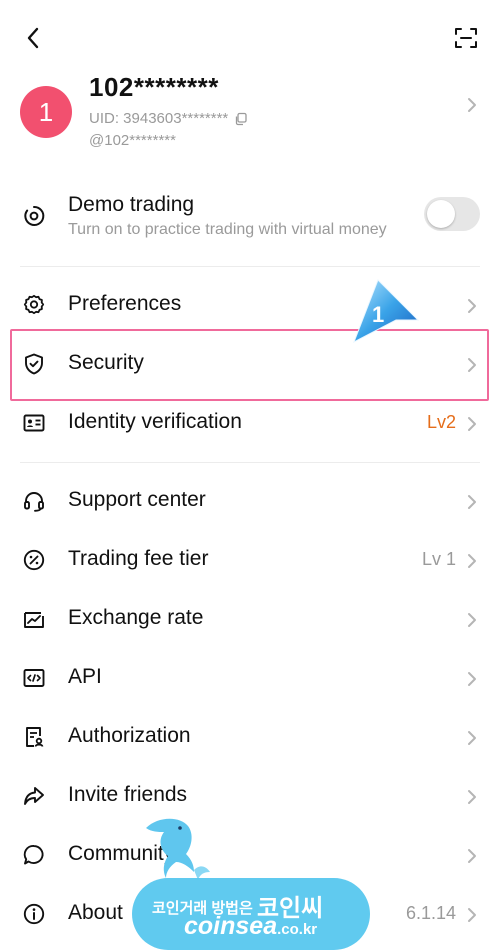 This screenshot has height=952, width=500. I want to click on code-icon, so click(34, 678).